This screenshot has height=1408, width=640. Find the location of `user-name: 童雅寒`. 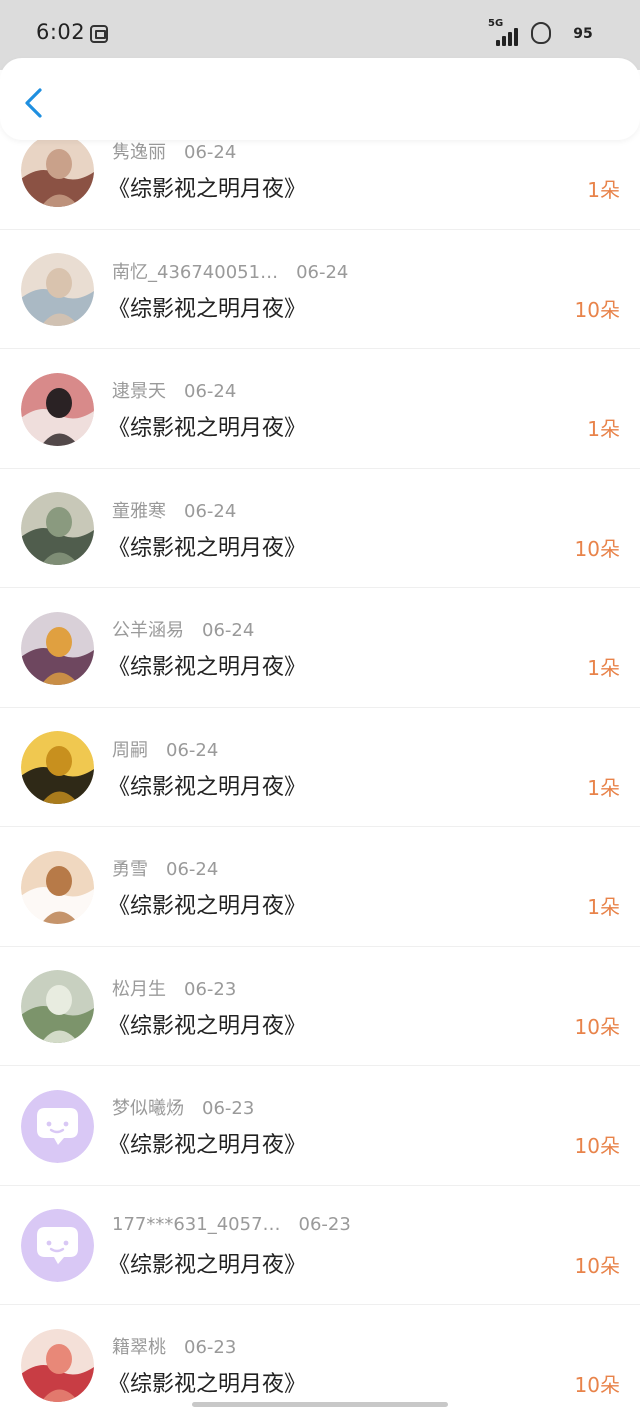

user-name: 童雅寒 is located at coordinates (139, 510).